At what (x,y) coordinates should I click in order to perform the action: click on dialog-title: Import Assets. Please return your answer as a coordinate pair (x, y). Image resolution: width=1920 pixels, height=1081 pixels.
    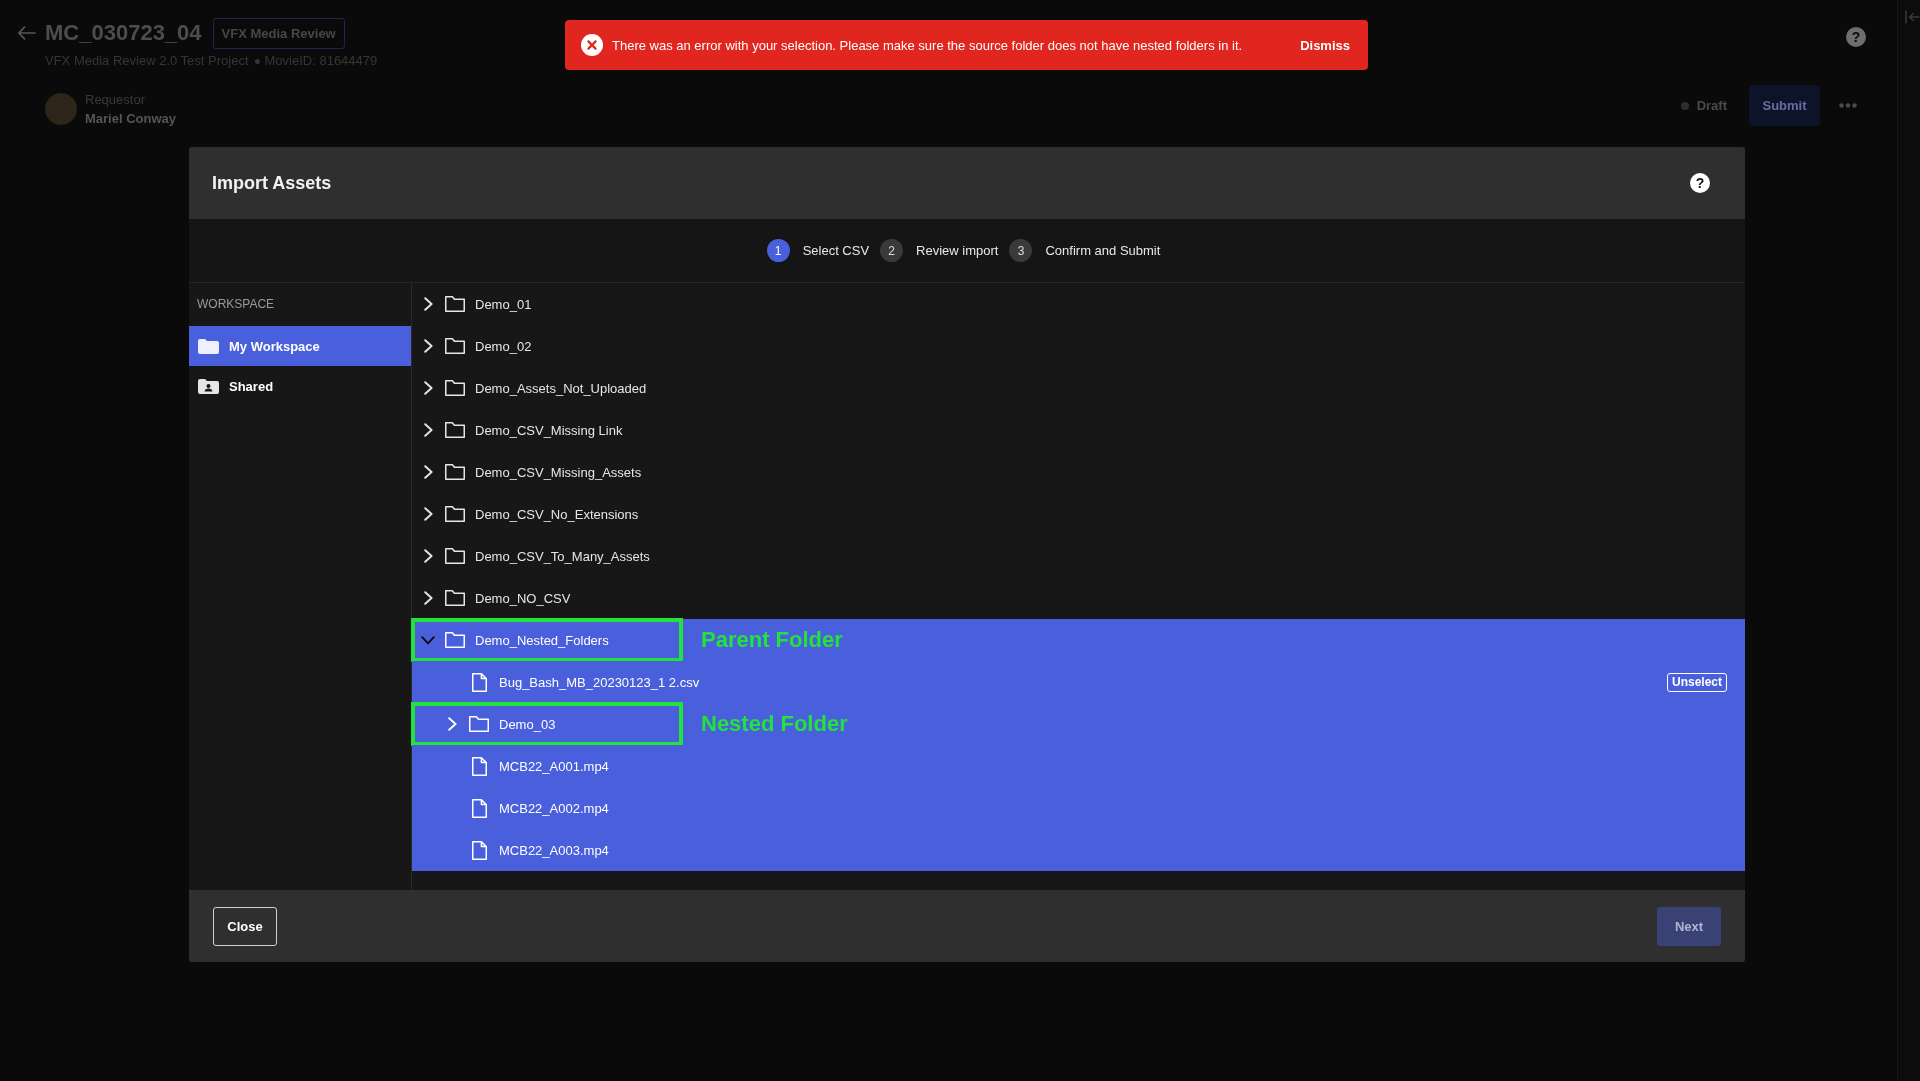
    Looking at the image, I should click on (272, 183).